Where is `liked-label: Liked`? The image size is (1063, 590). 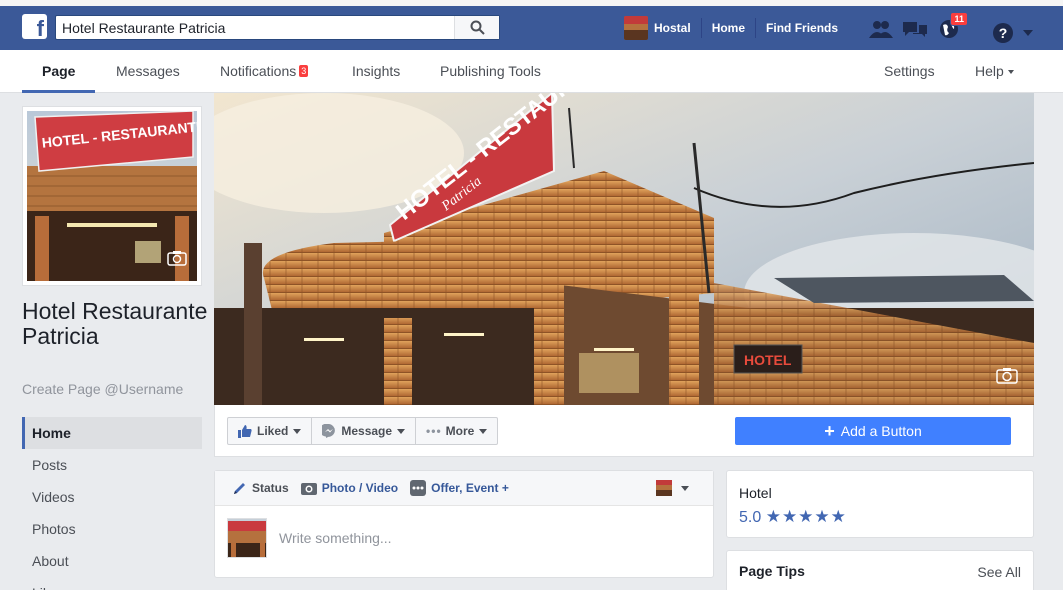
liked-label: Liked is located at coordinates (273, 431).